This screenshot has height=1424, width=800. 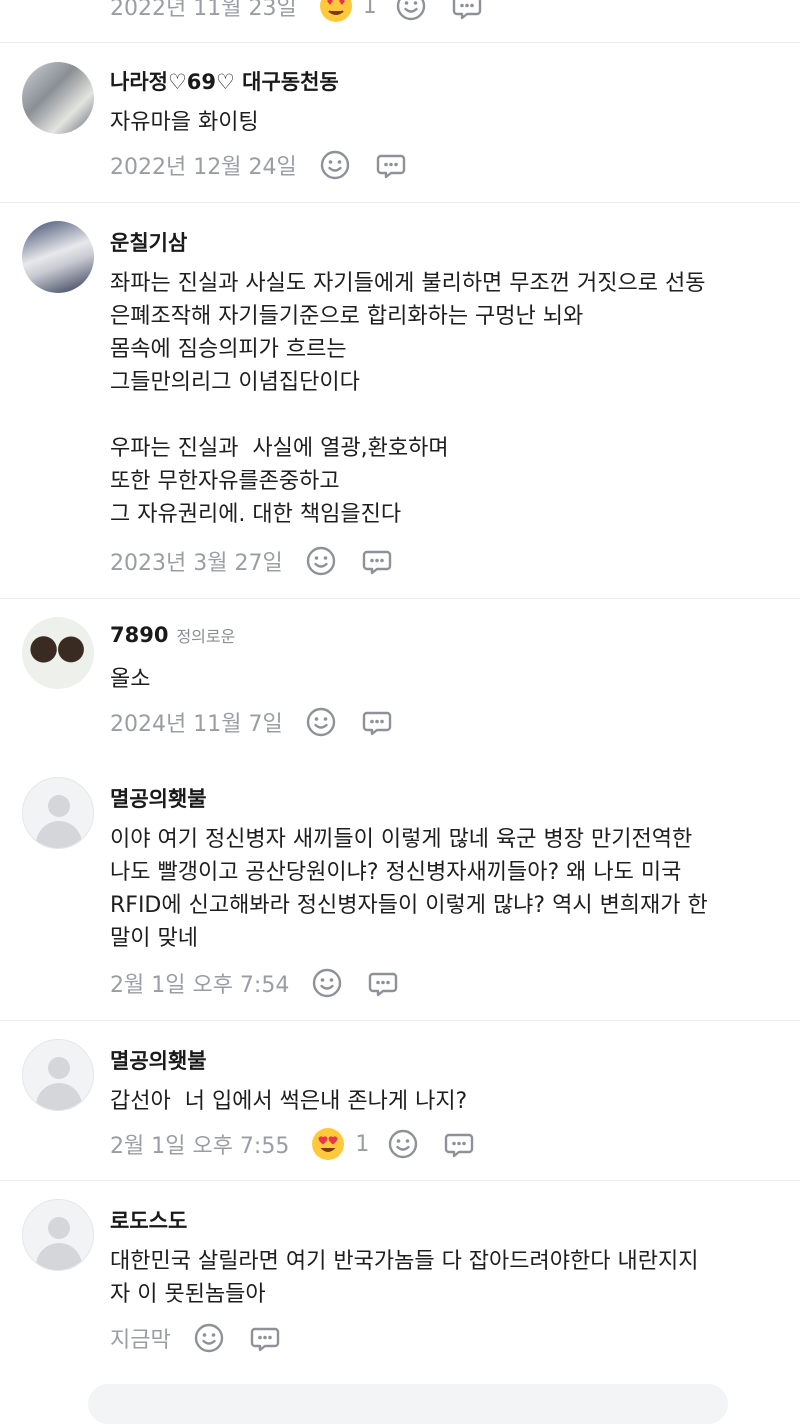 I want to click on comment-meta: 2023년 3월 27일, so click(x=263, y=561).